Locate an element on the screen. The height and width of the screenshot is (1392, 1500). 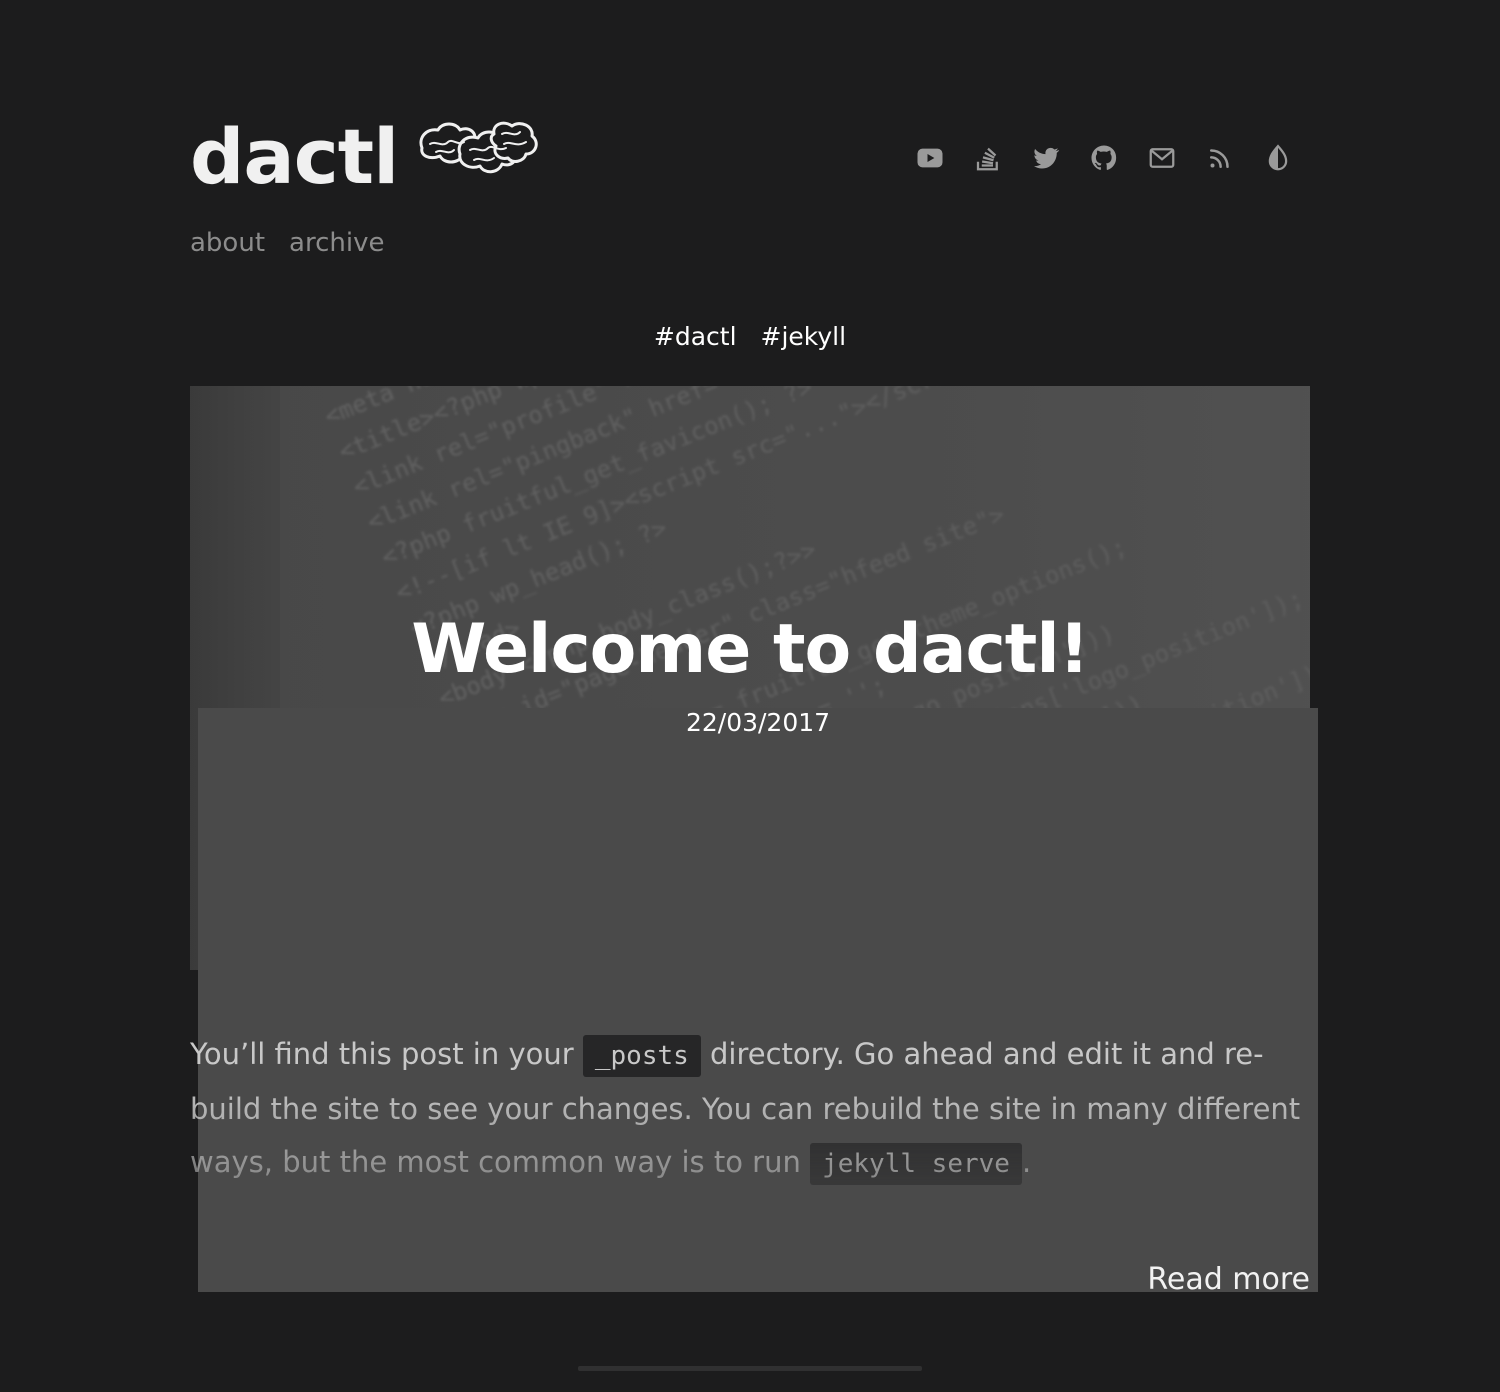
stackoverflow-icon is located at coordinates (987, 159).